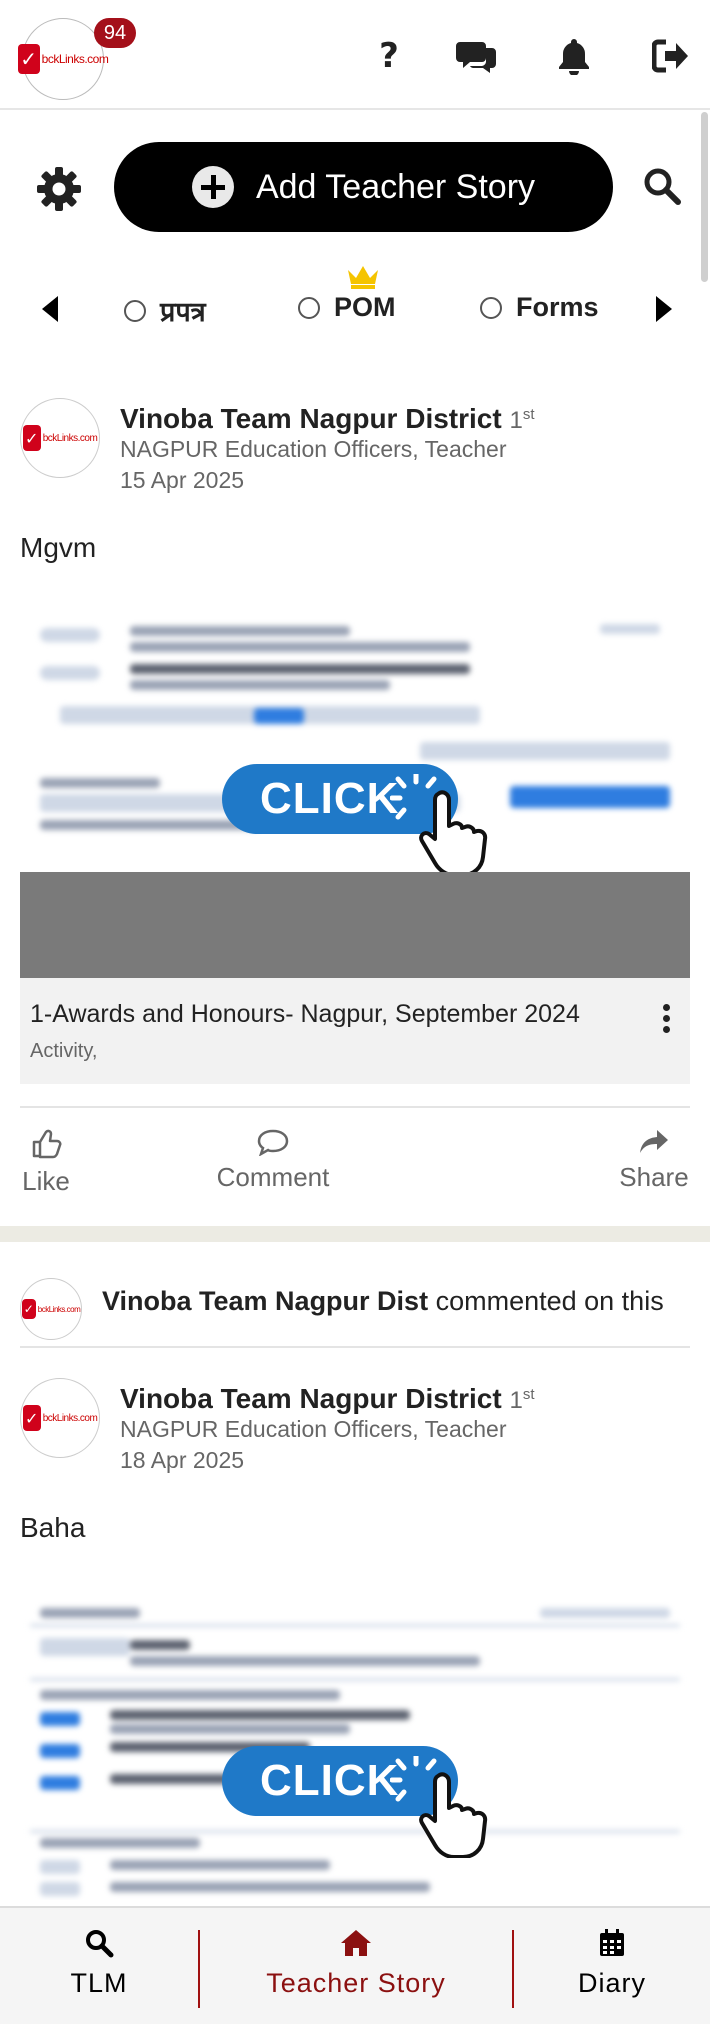 The image size is (710, 2024). What do you see at coordinates (355, 1747) in the screenshot?
I see `post-media: CLICK` at bounding box center [355, 1747].